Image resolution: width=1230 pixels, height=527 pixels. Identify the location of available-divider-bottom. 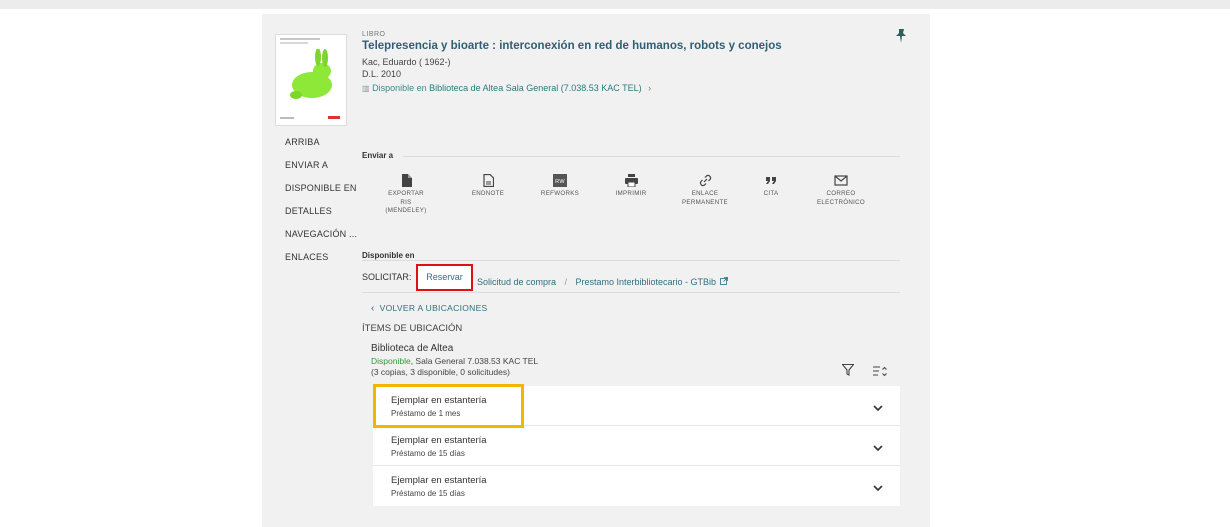
(631, 292).